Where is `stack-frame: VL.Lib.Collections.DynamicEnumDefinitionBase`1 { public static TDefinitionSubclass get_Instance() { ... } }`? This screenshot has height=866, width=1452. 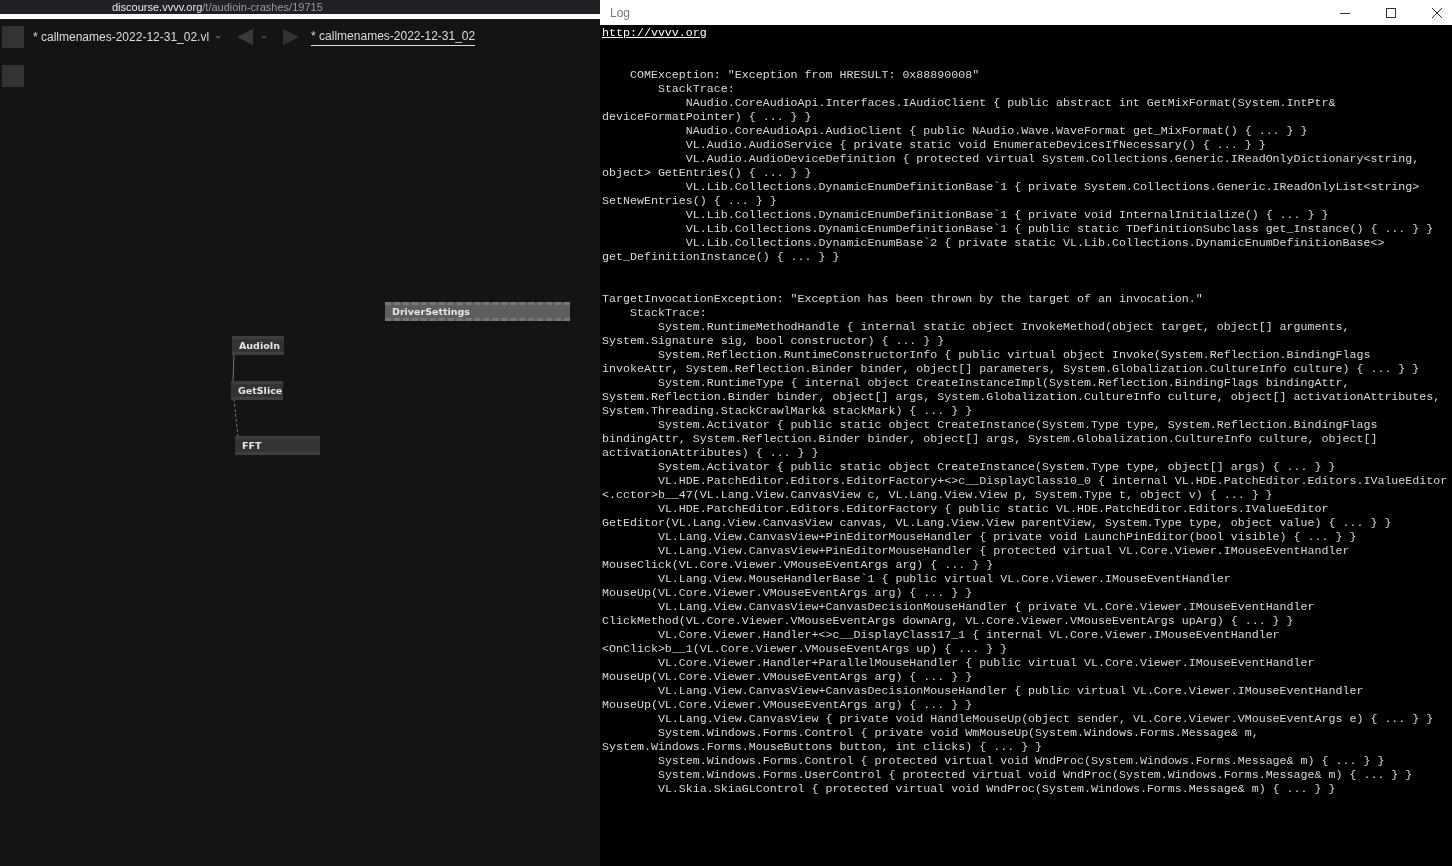 stack-frame: VL.Lib.Collections.DynamicEnumDefinitionBase`1 { public static TDefinitionSubclass get_Instance() { ... } } is located at coordinates (1027, 229).